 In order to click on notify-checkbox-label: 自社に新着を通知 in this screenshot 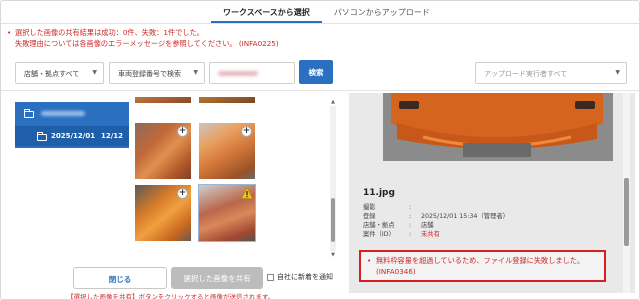, I will do `click(305, 277)`.